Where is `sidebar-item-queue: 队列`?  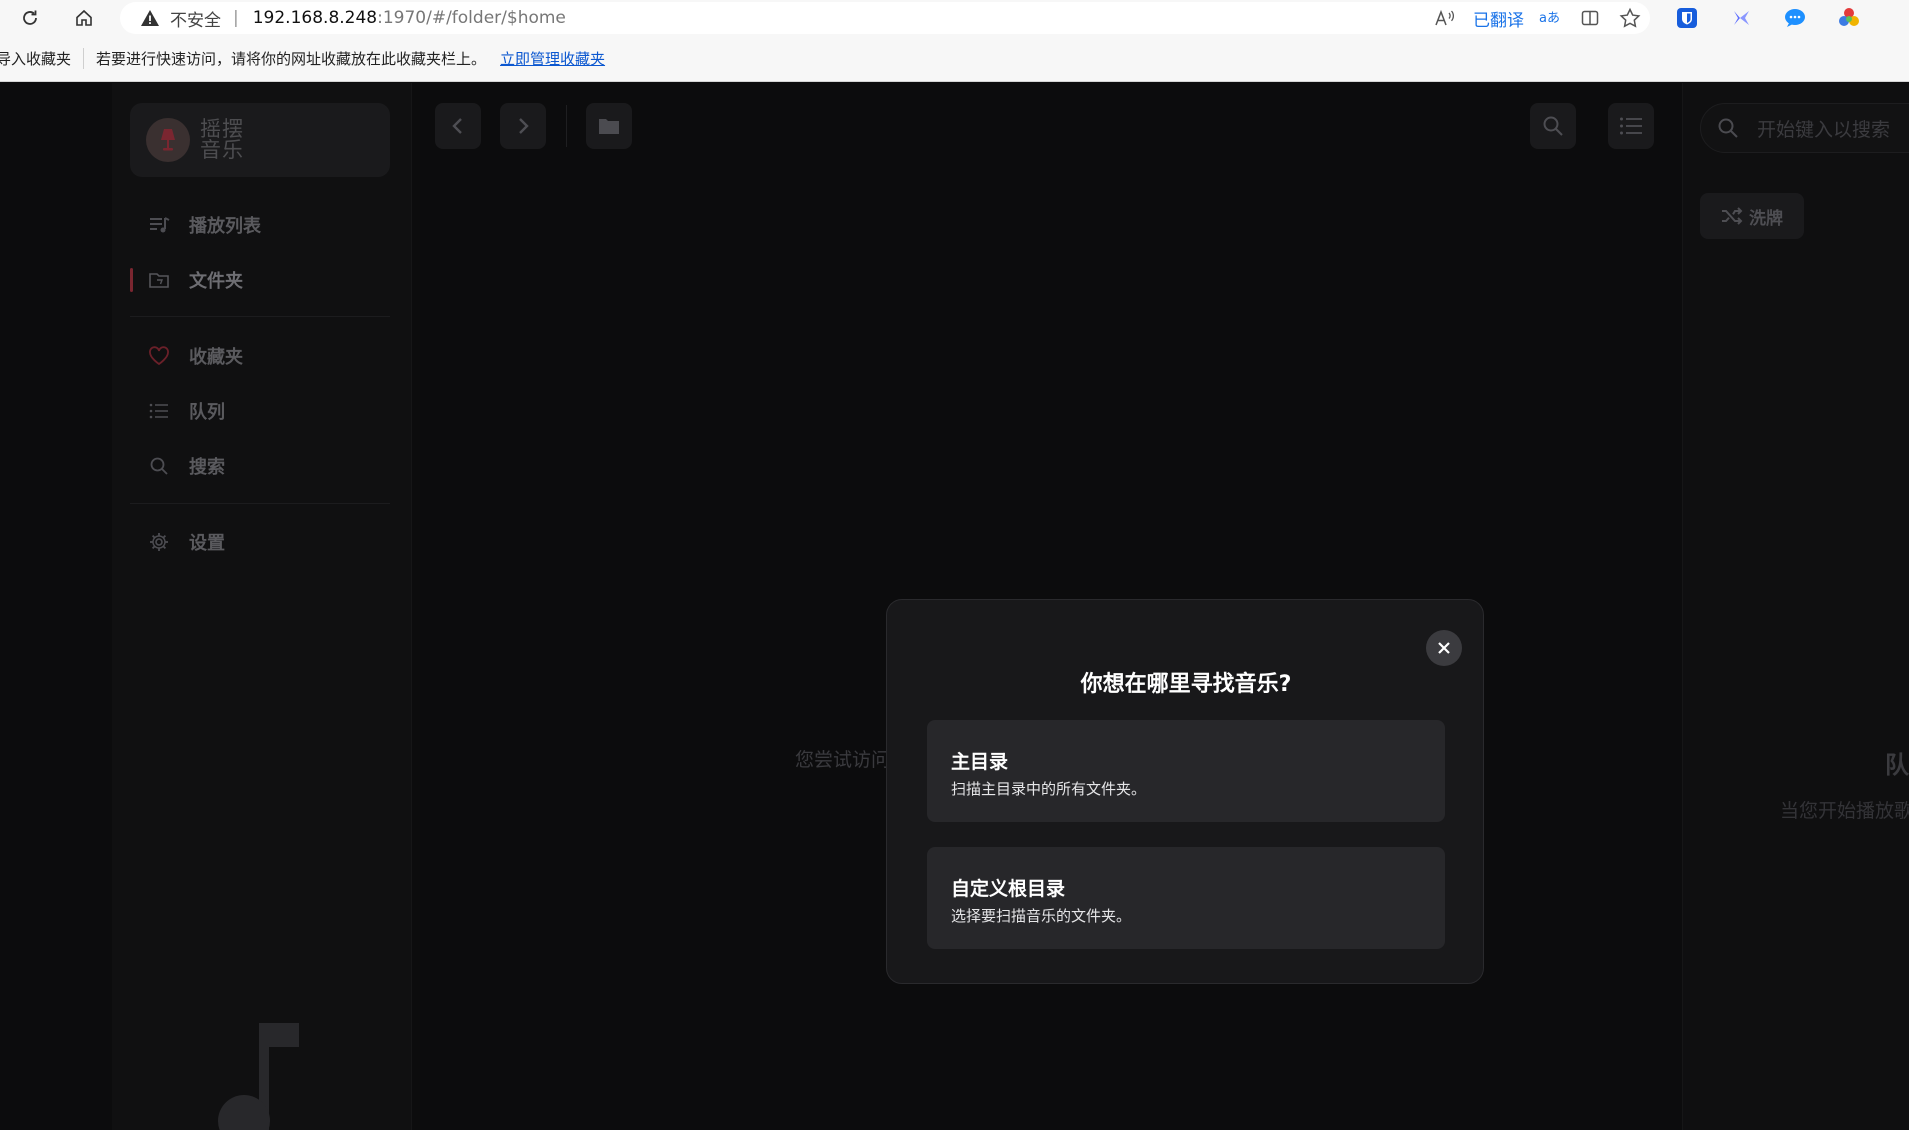
sidebar-item-queue: 队列 is located at coordinates (260, 411).